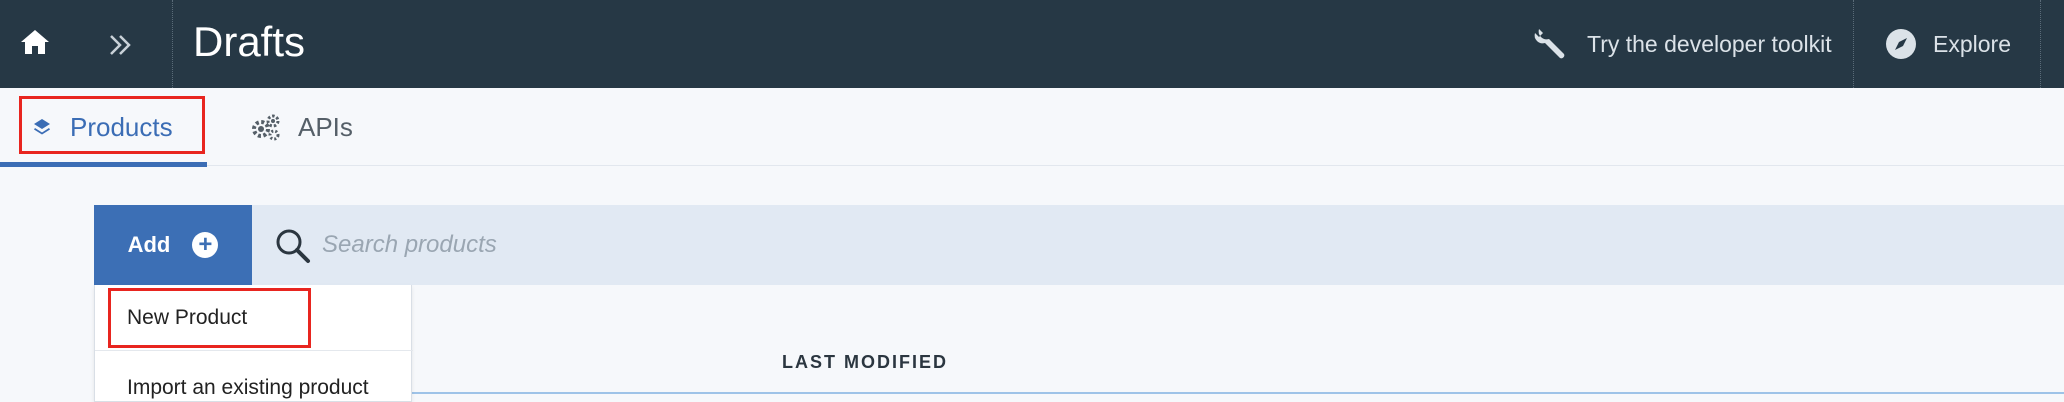 The image size is (2064, 402). Describe the element at coordinates (772, 245) in the screenshot. I see `search-input` at that location.